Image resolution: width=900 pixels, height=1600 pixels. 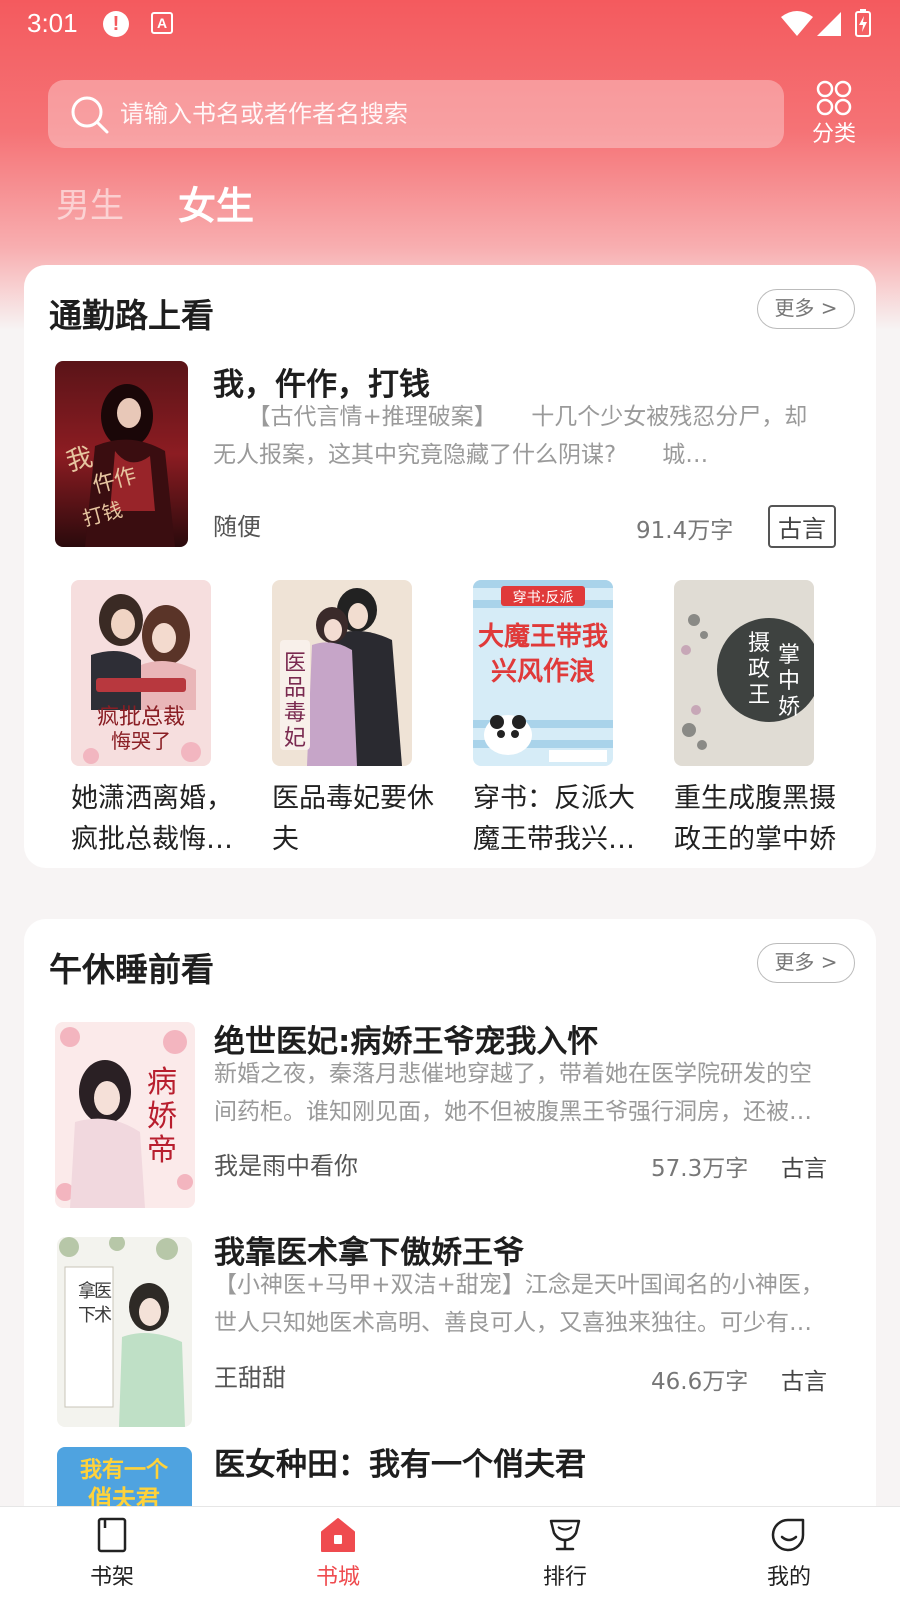 I want to click on book-cover: 疯批总裁 悔哭了, so click(x=141, y=673).